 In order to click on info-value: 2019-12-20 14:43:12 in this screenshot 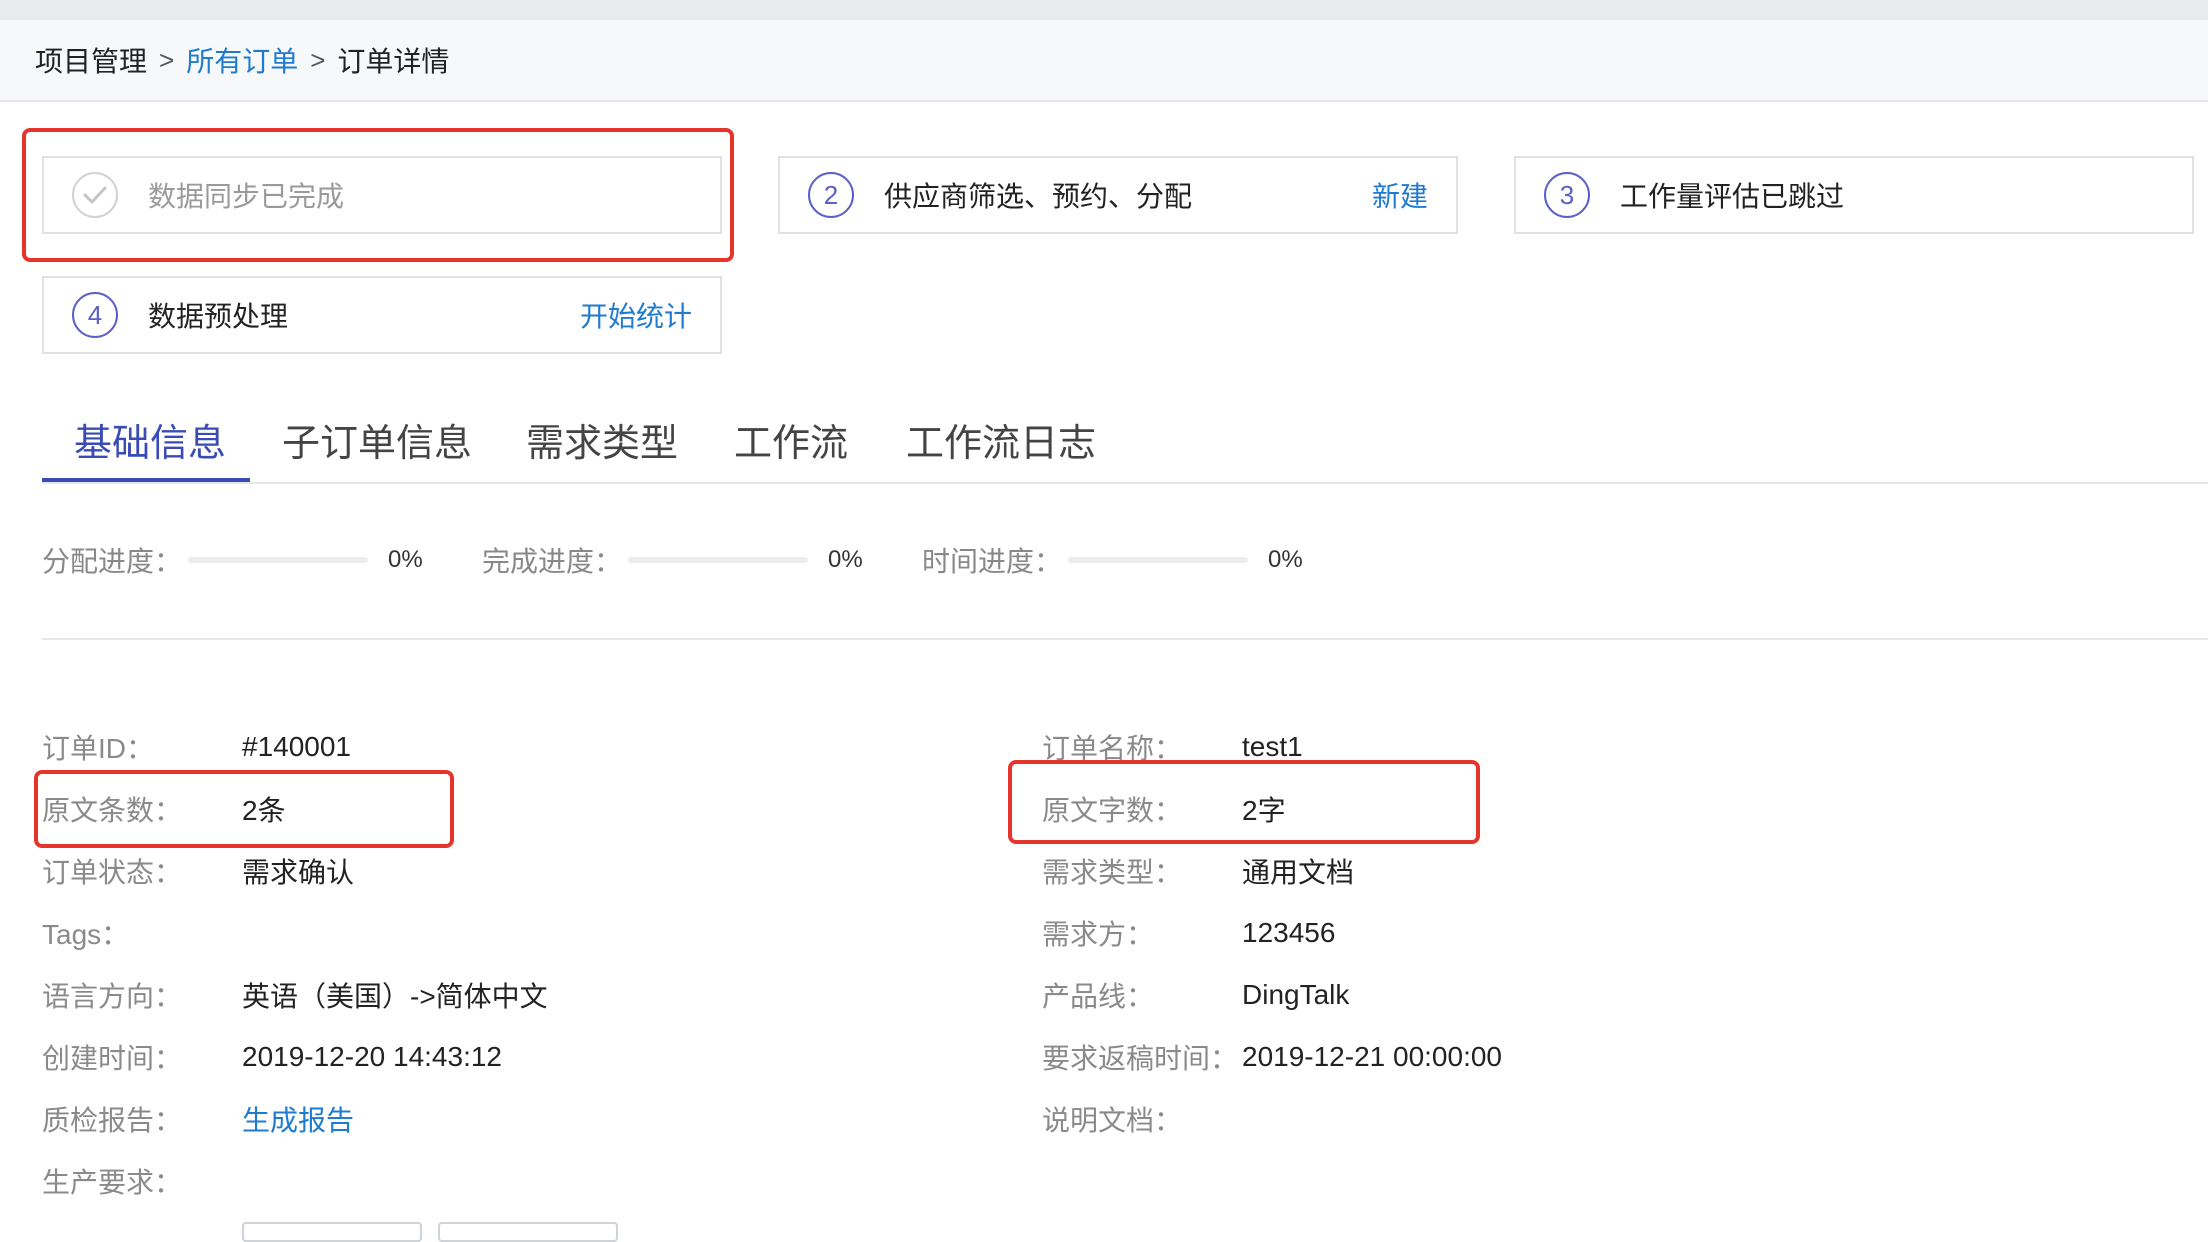, I will do `click(372, 1056)`.